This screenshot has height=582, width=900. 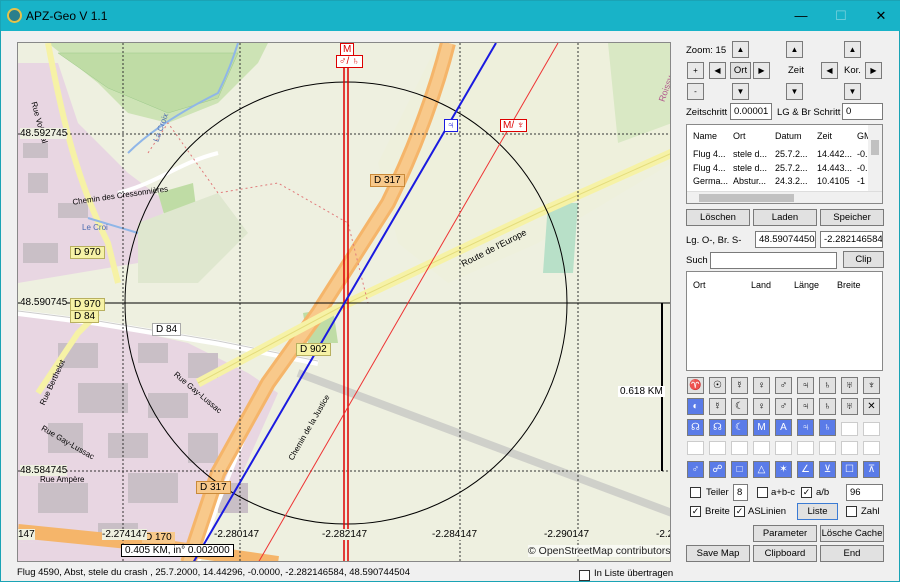 What do you see at coordinates (806, 492) in the screenshot?
I see `ab-checkbox: ✓` at bounding box center [806, 492].